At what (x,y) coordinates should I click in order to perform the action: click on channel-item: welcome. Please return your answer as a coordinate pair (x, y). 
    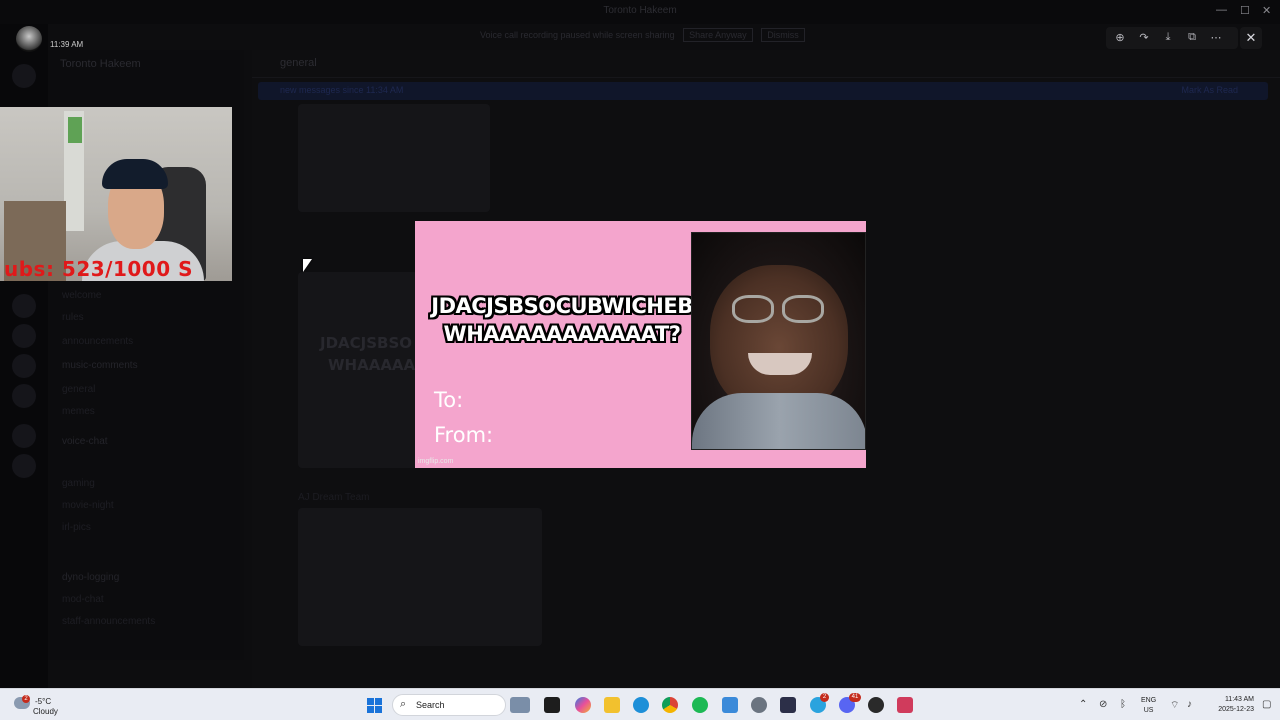
    Looking at the image, I should click on (81, 295).